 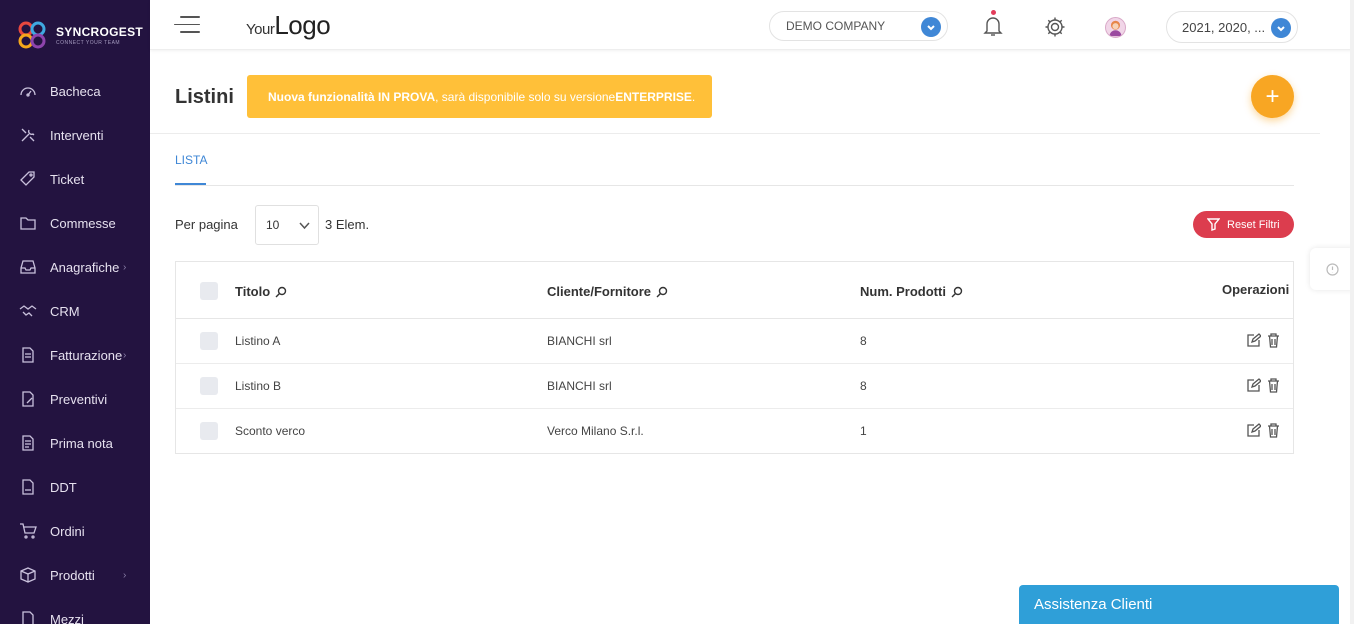 I want to click on sidebar-item-ordini: Ordini, so click(x=75, y=531).